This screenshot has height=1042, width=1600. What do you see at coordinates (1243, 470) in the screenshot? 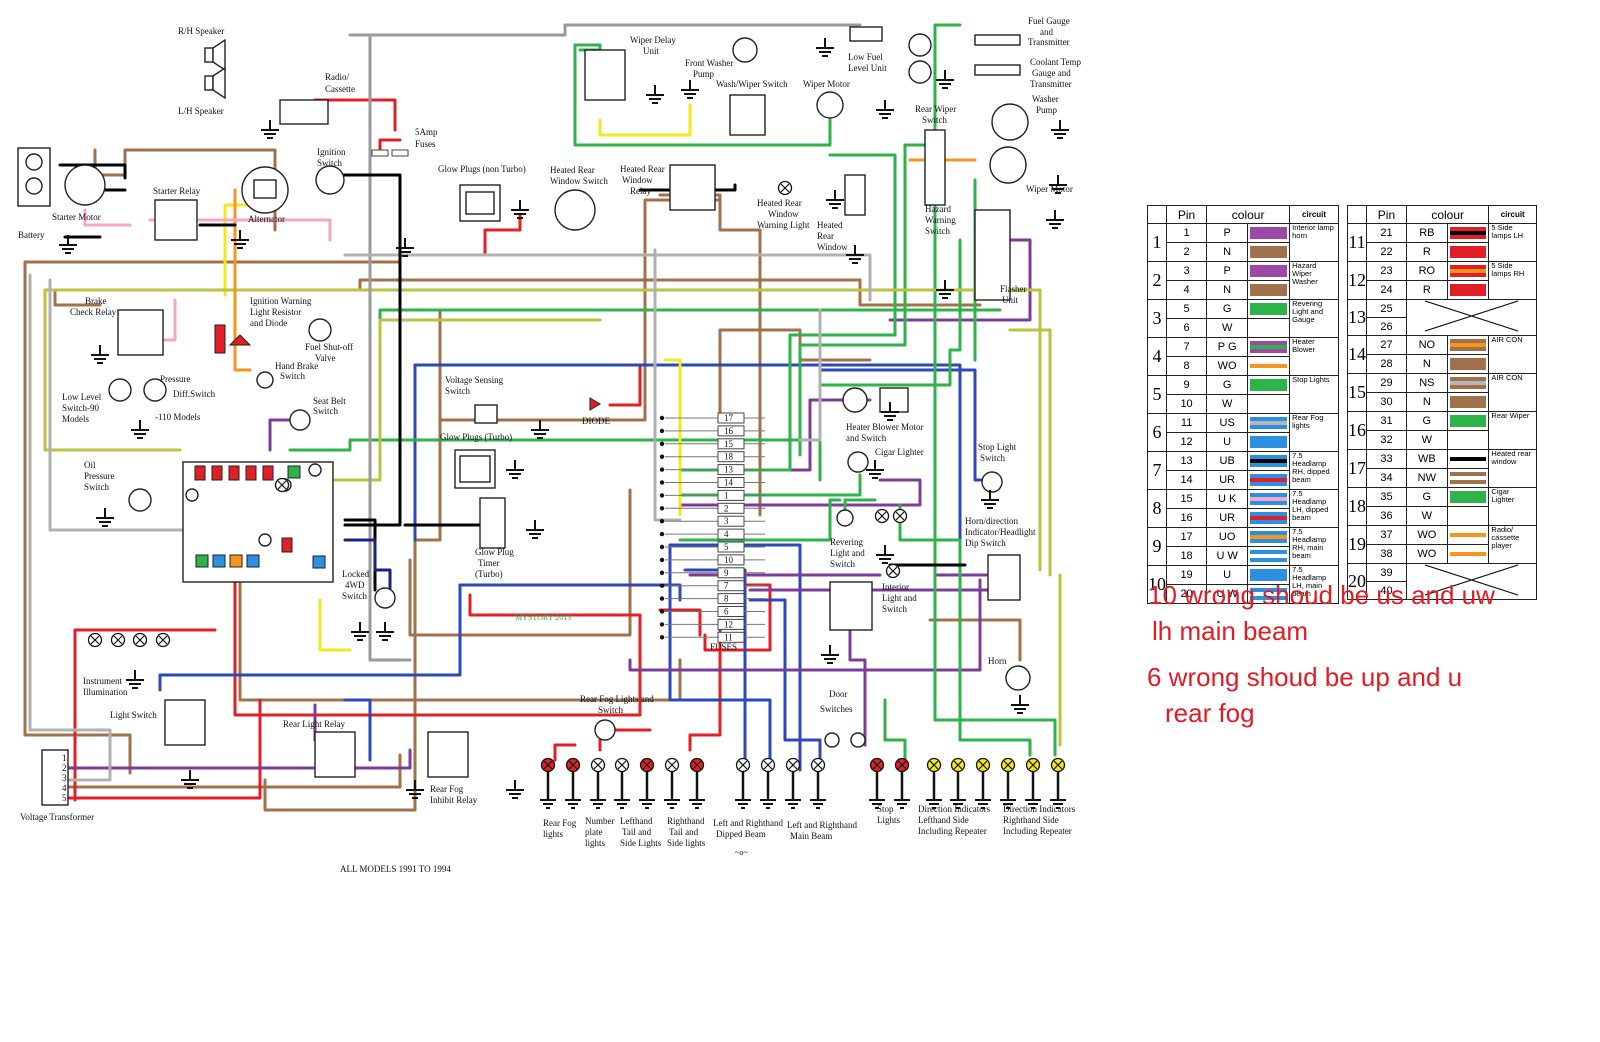
I see `pin-row: 7 13 UB 7.5 Headlamp RH, dipped beam` at bounding box center [1243, 470].